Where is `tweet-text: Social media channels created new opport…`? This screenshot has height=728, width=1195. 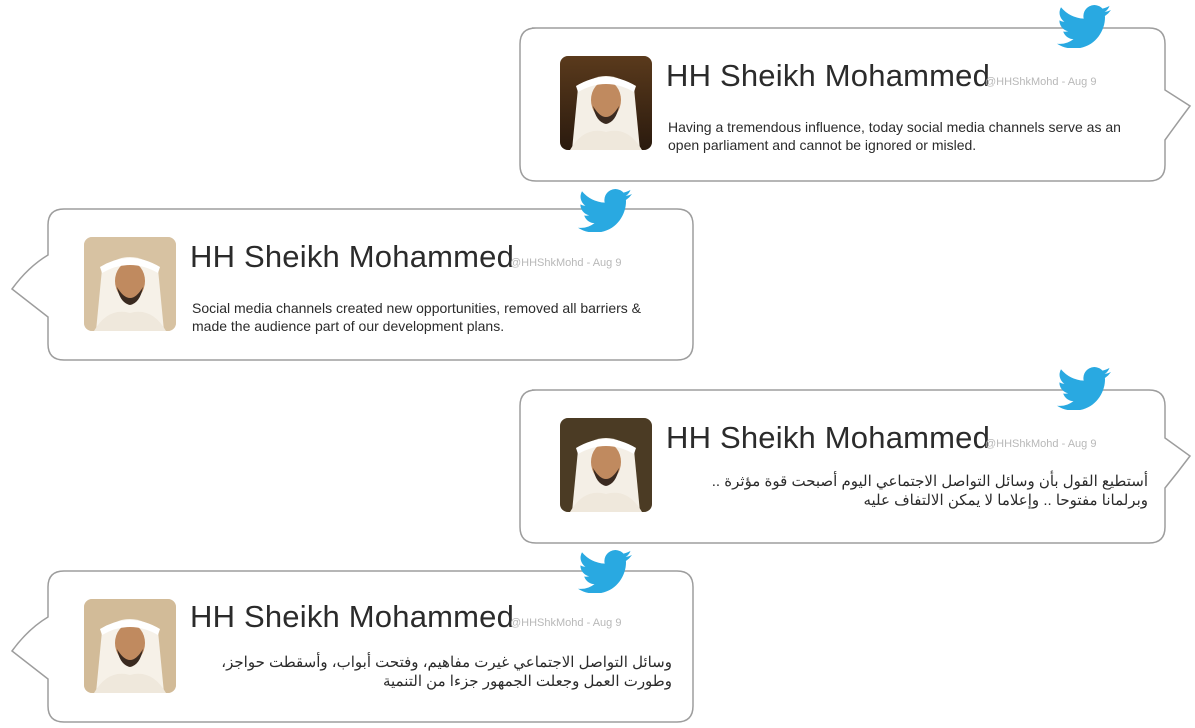 tweet-text: Social media channels created new opport… is located at coordinates (417, 317).